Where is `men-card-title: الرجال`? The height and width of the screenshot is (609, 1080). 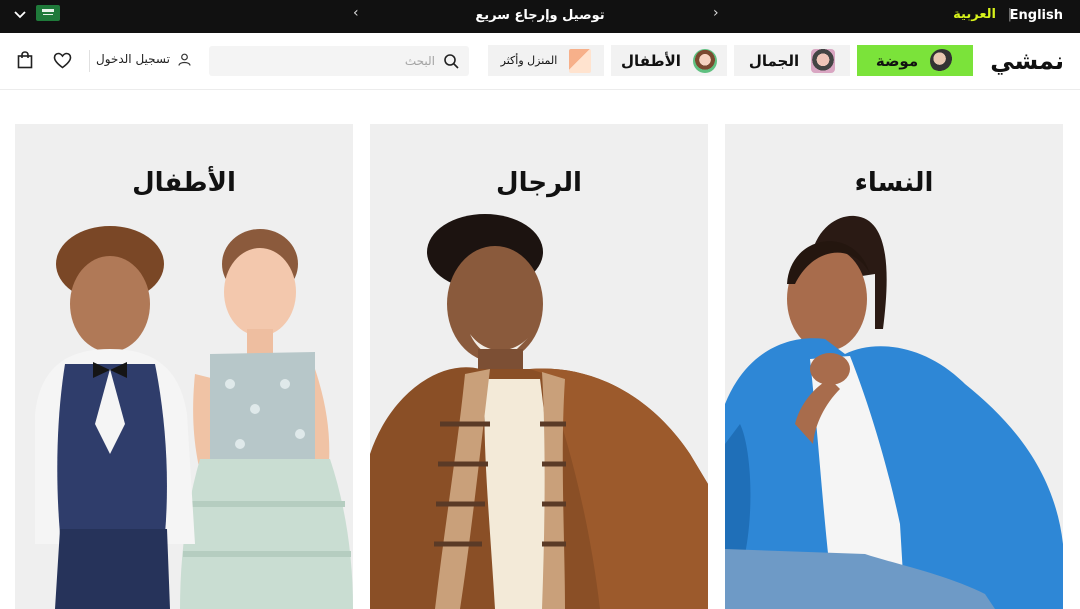
men-card-title: الرجال is located at coordinates (539, 183).